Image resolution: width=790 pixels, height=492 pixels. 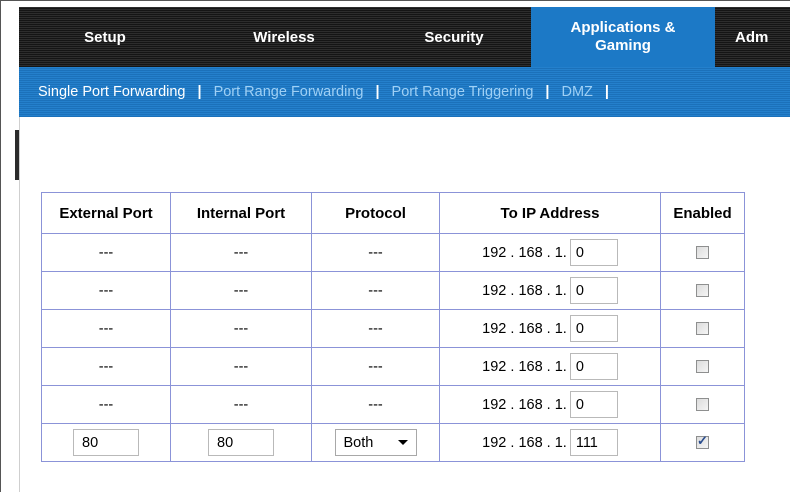 I want to click on tab-setup: Setup, so click(x=105, y=37).